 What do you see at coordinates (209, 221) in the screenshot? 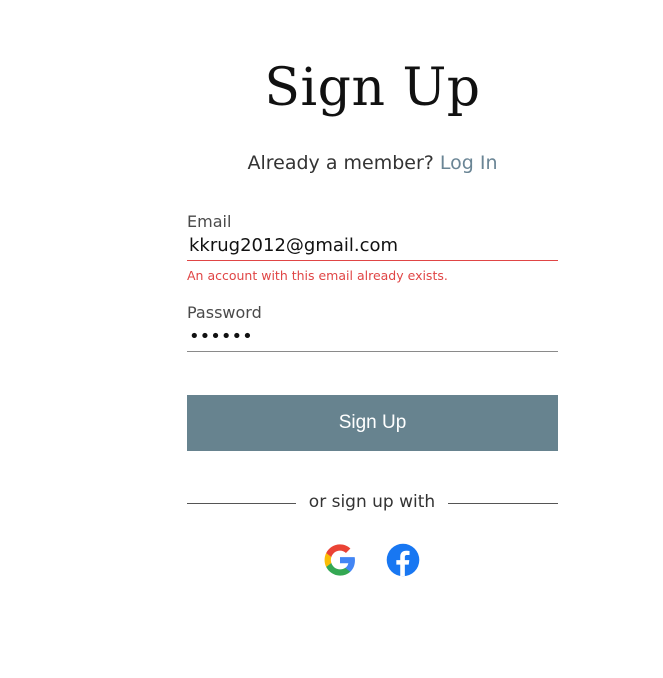
I see `email-label: Email` at bounding box center [209, 221].